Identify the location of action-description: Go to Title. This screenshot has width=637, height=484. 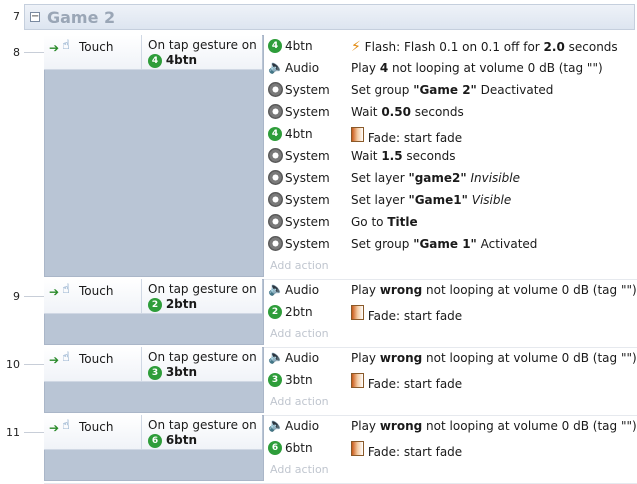
(384, 222).